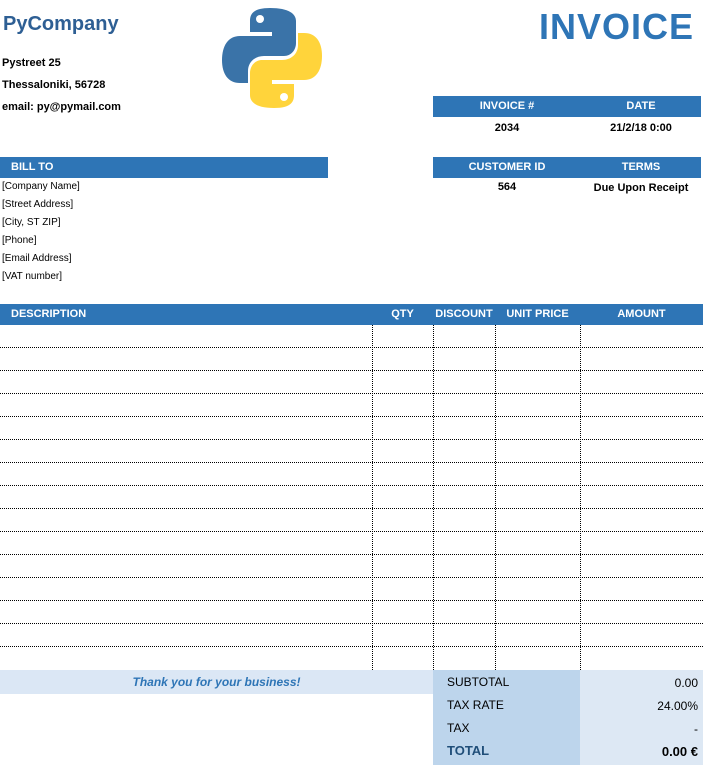 Image resolution: width=704 pixels, height=765 pixels. I want to click on thank-you-message: Thank you for your business!, so click(216, 682).